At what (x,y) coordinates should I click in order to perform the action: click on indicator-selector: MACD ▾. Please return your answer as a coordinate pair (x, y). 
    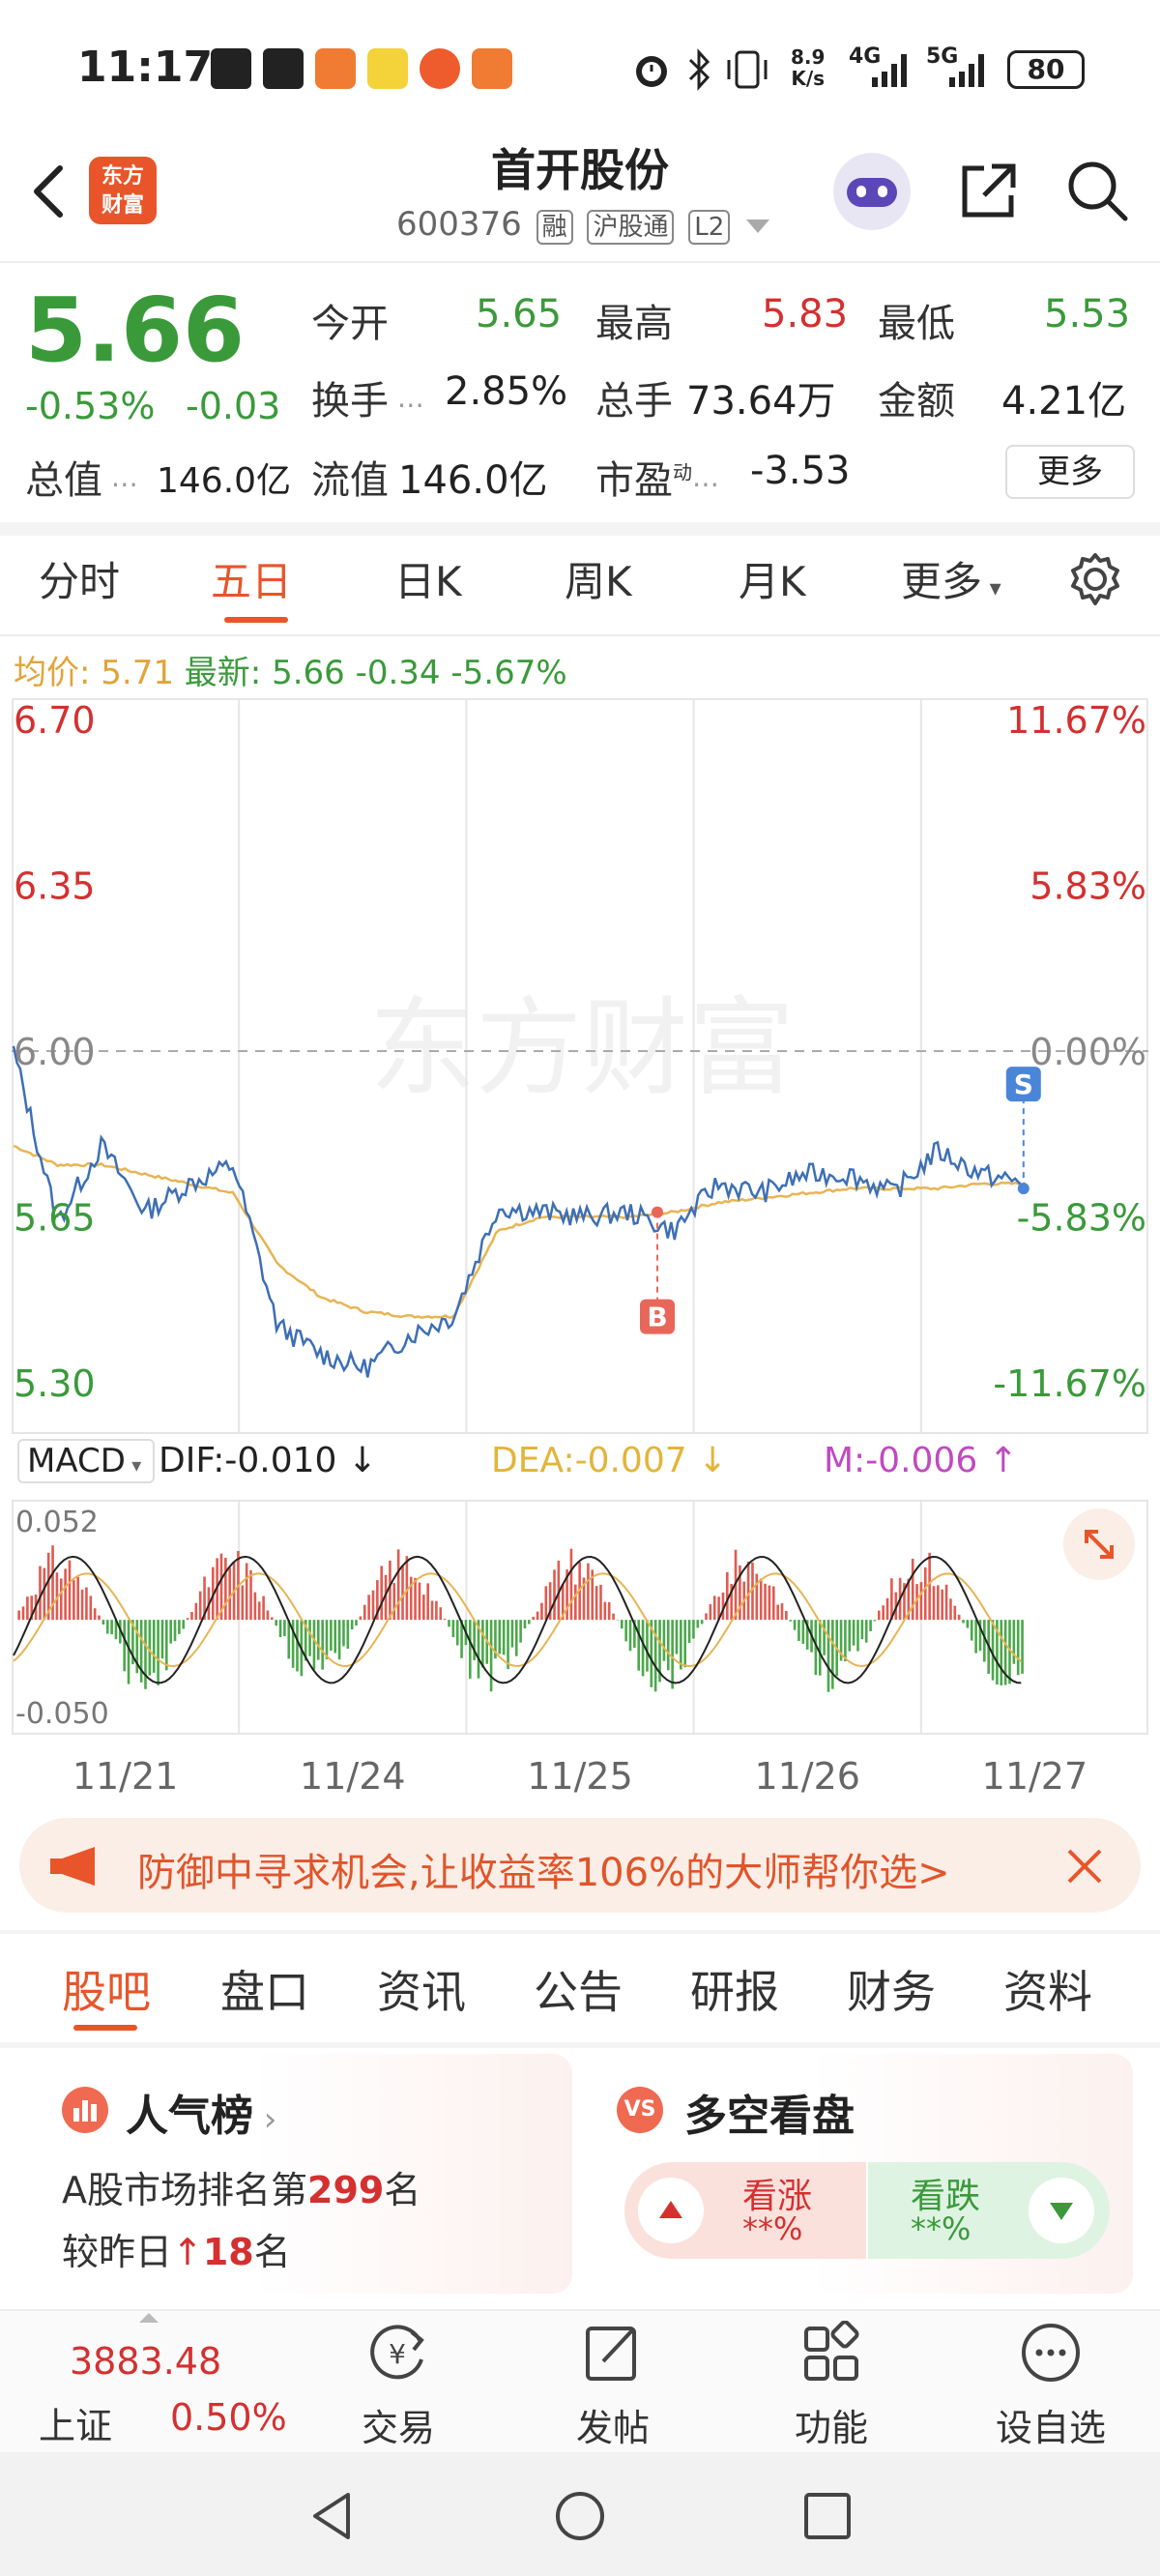
    Looking at the image, I should click on (86, 1461).